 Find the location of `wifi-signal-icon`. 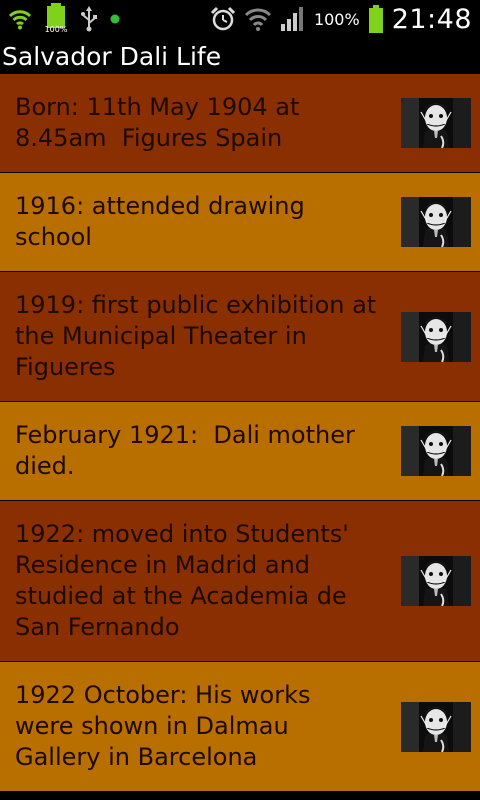

wifi-signal-icon is located at coordinates (258, 19).